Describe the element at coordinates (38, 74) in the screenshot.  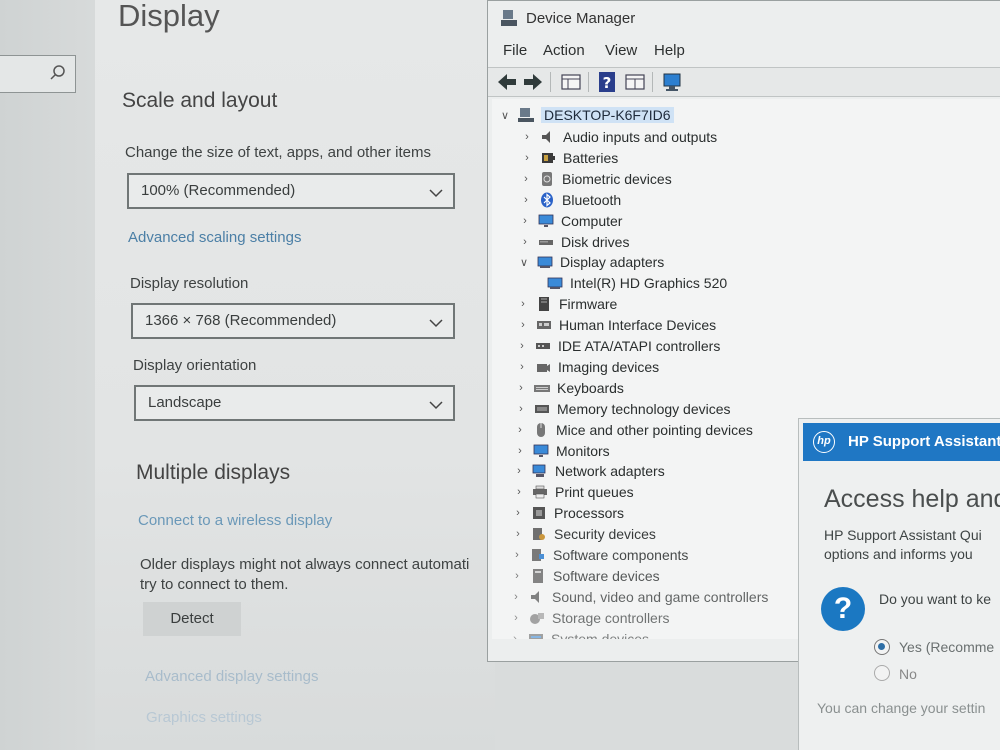
I see `settings-search-input` at that location.